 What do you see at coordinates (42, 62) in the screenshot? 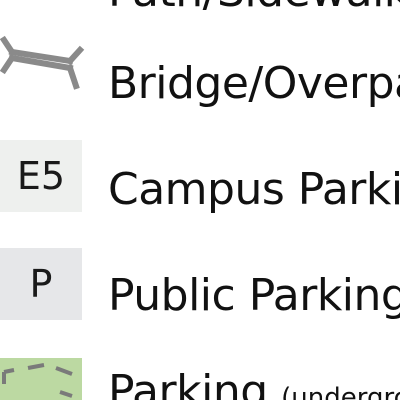
I see `bridge-icon` at bounding box center [42, 62].